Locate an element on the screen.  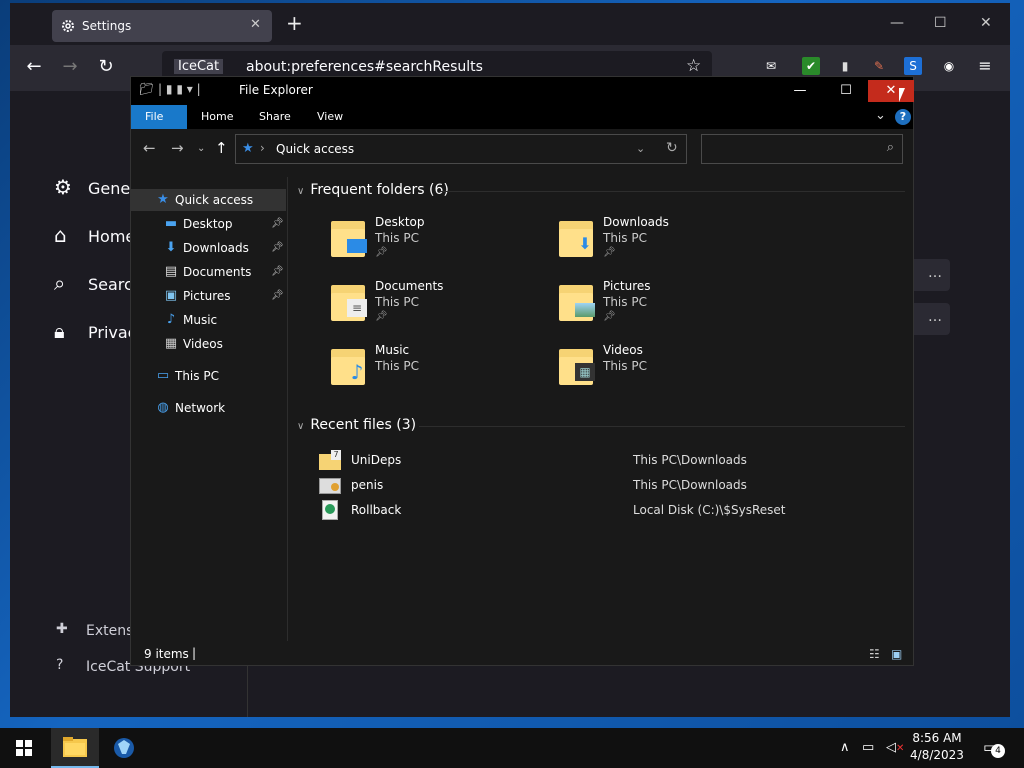
nav-item-documents: ▤ Documents 📌︎ is located at coordinates (208, 272).